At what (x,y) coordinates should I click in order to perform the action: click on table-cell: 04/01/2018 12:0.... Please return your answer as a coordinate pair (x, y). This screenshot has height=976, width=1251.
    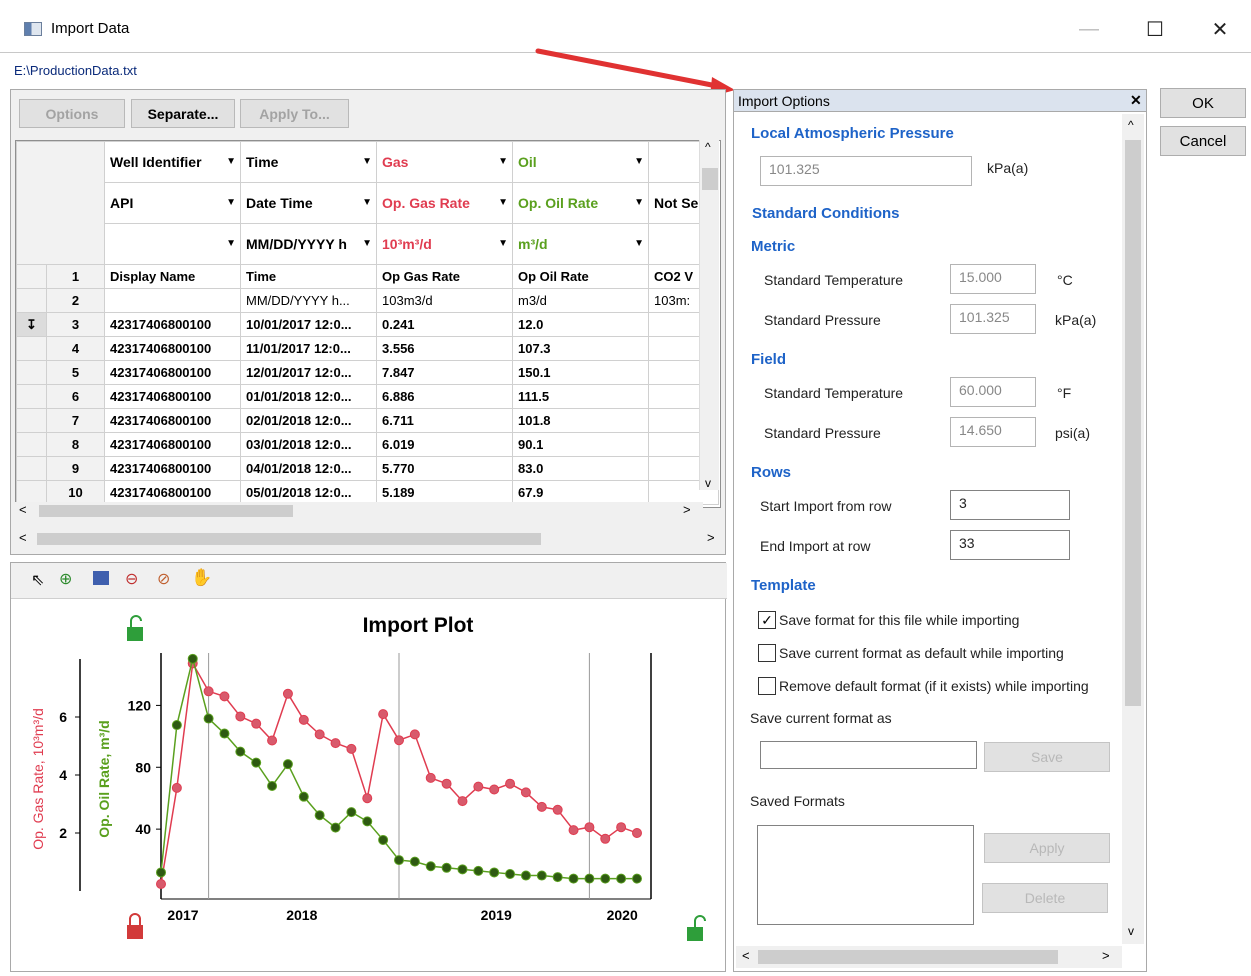
    Looking at the image, I should click on (308, 468).